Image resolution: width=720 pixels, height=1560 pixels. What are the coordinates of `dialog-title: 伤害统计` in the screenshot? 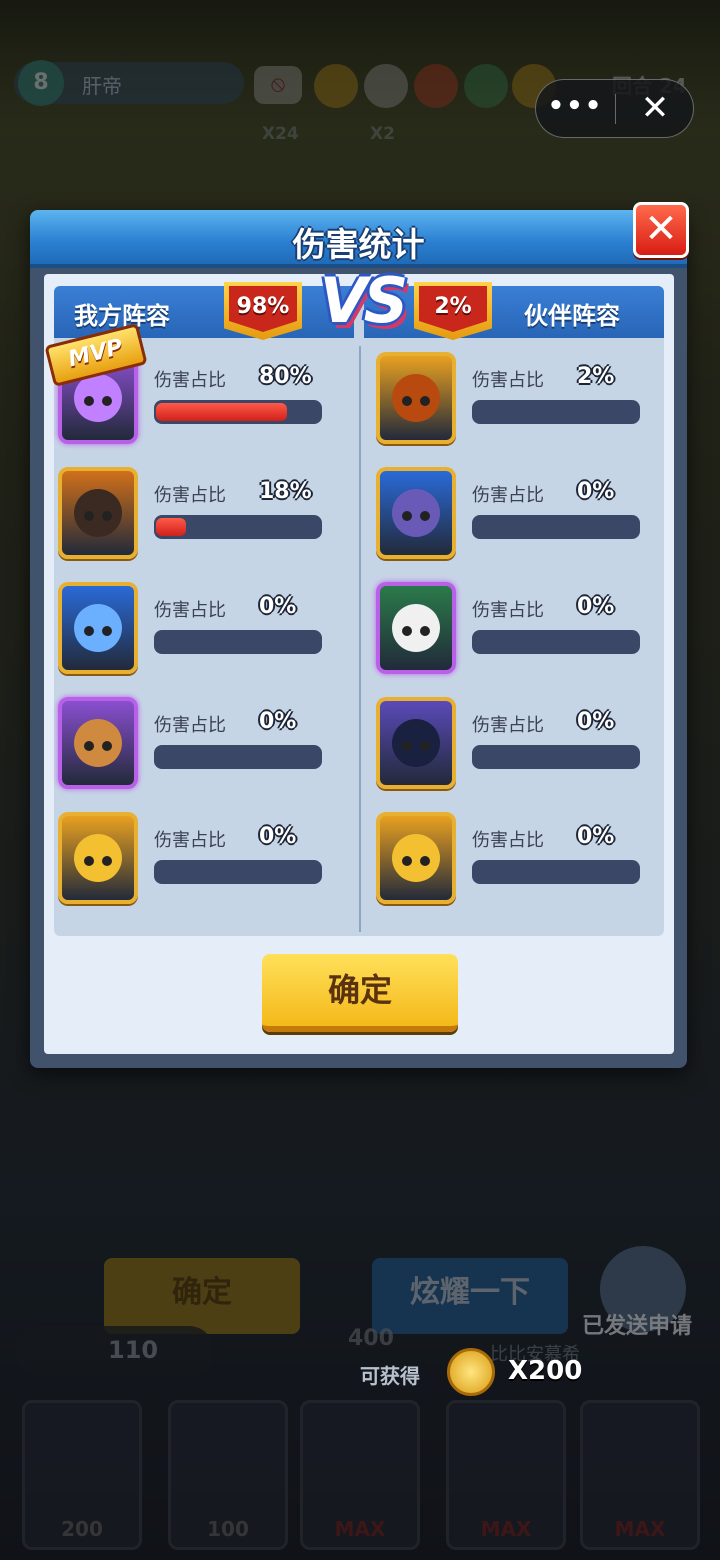 It's located at (358, 244).